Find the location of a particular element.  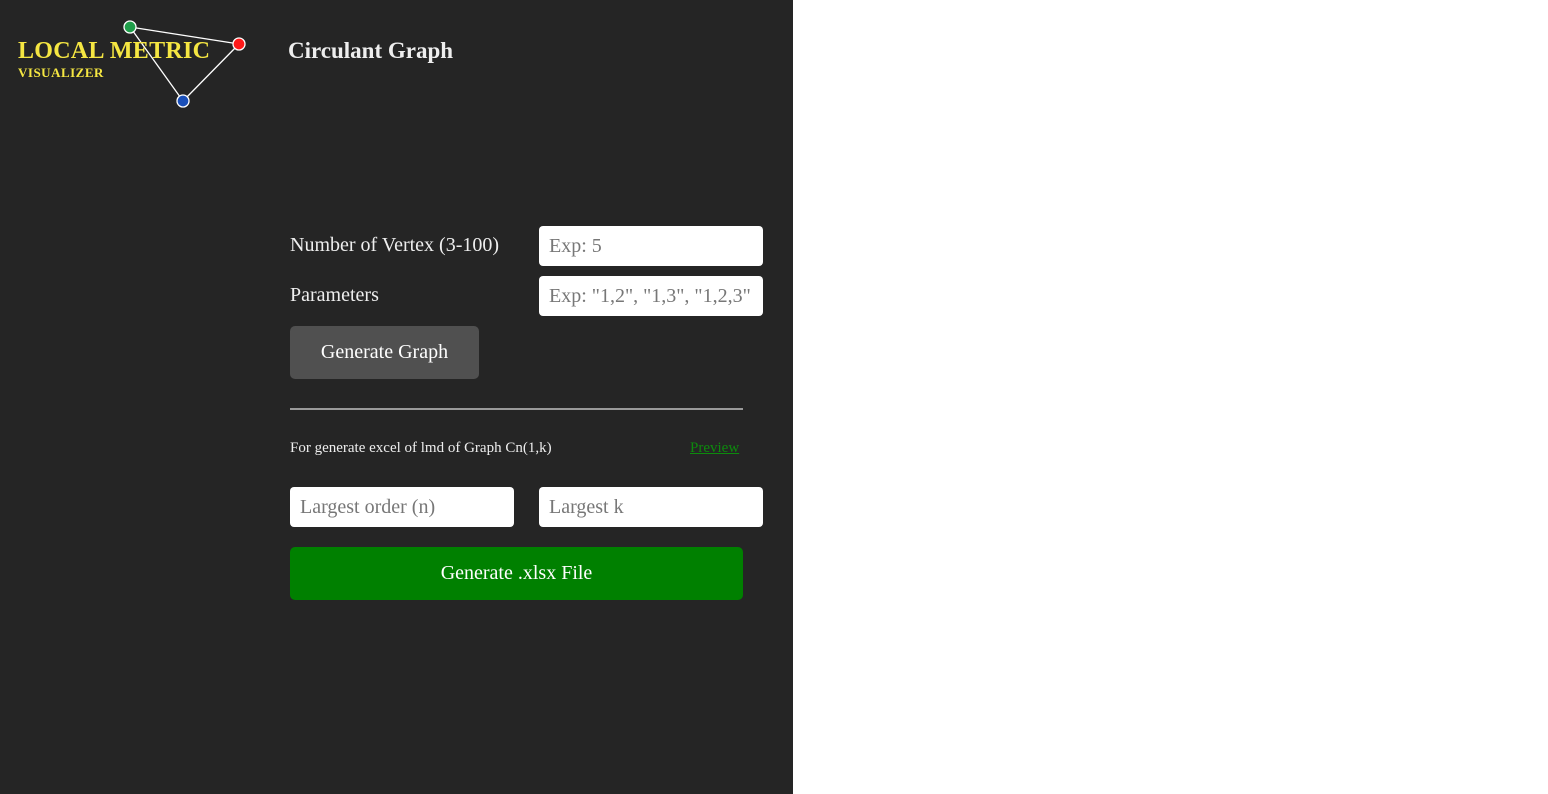

parameters-input is located at coordinates (651, 296).